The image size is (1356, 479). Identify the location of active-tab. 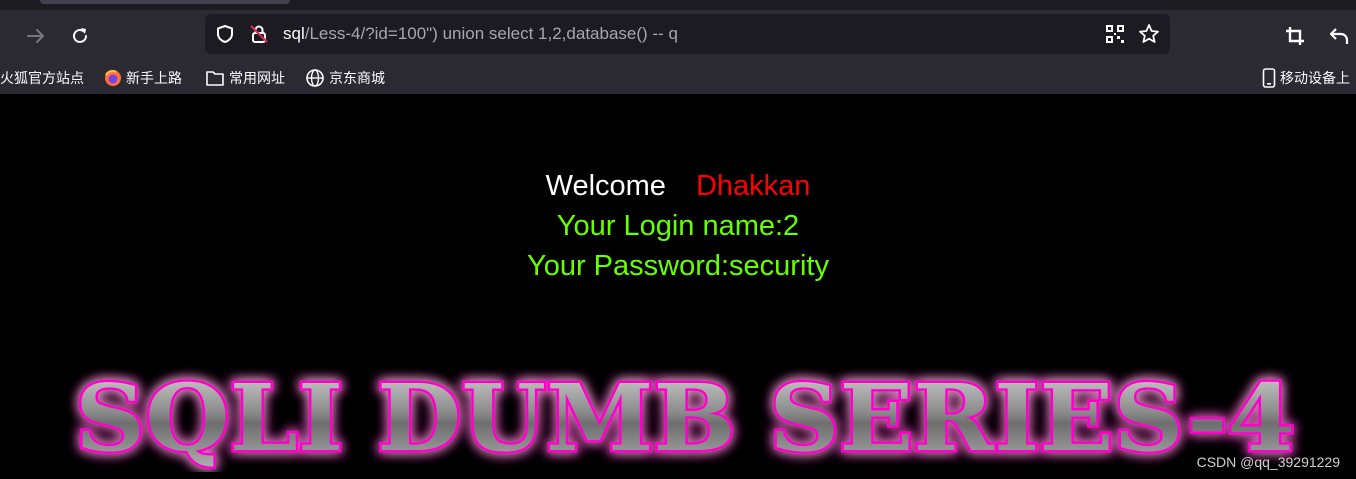
(165, 2).